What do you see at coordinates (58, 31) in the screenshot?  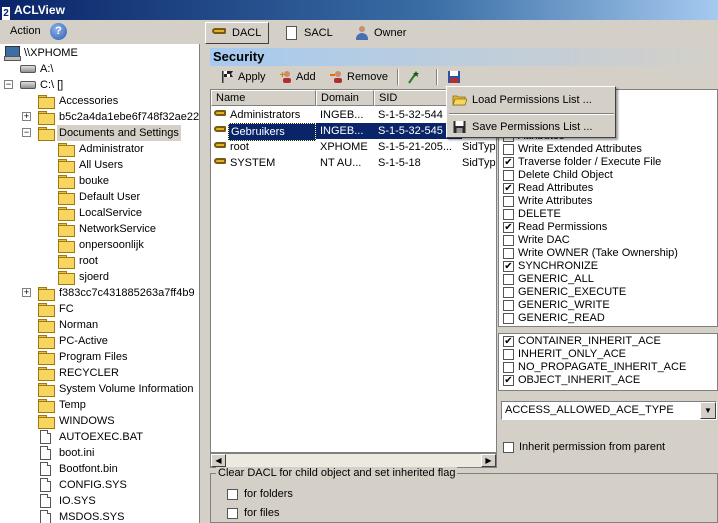 I see `help-icon: ?` at bounding box center [58, 31].